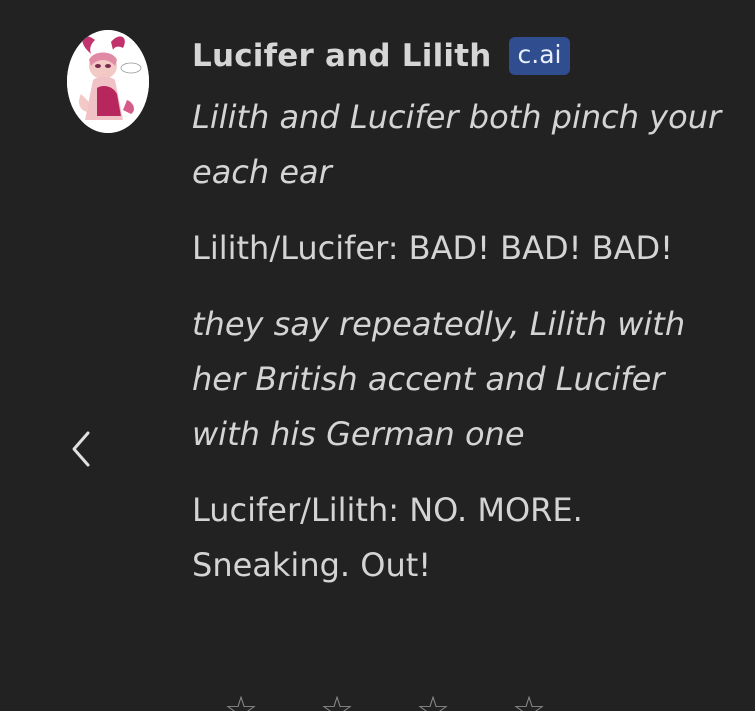 Image resolution: width=755 pixels, height=711 pixels. I want to click on character-avatar-image, so click(108, 81).